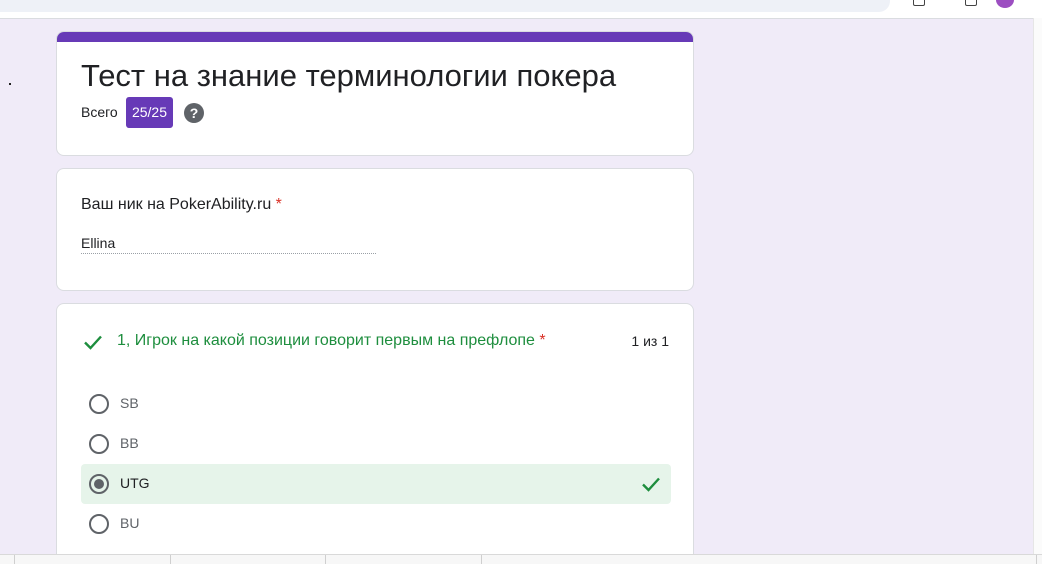 This screenshot has height=564, width=1042. What do you see at coordinates (375, 37) in the screenshot?
I see `header-accent-strip` at bounding box center [375, 37].